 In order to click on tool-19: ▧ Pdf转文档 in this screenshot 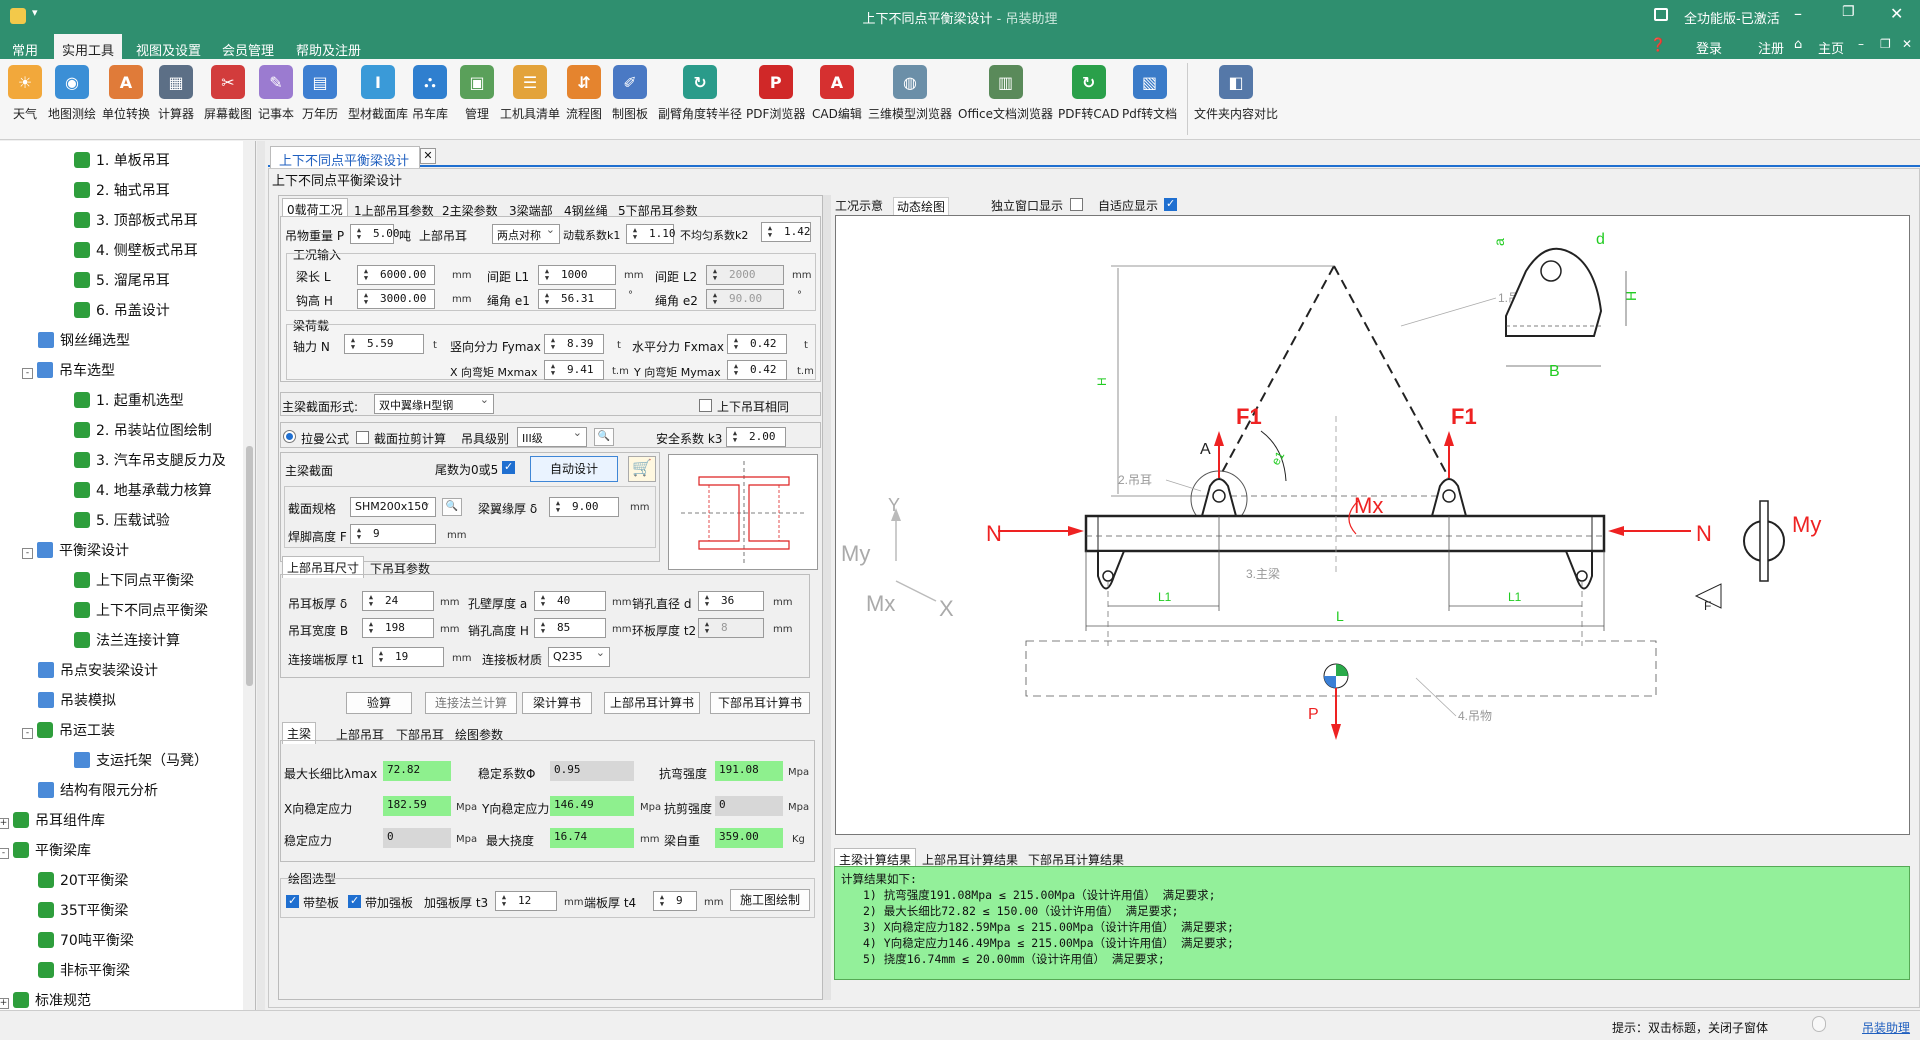, I will do `click(1149, 93)`.